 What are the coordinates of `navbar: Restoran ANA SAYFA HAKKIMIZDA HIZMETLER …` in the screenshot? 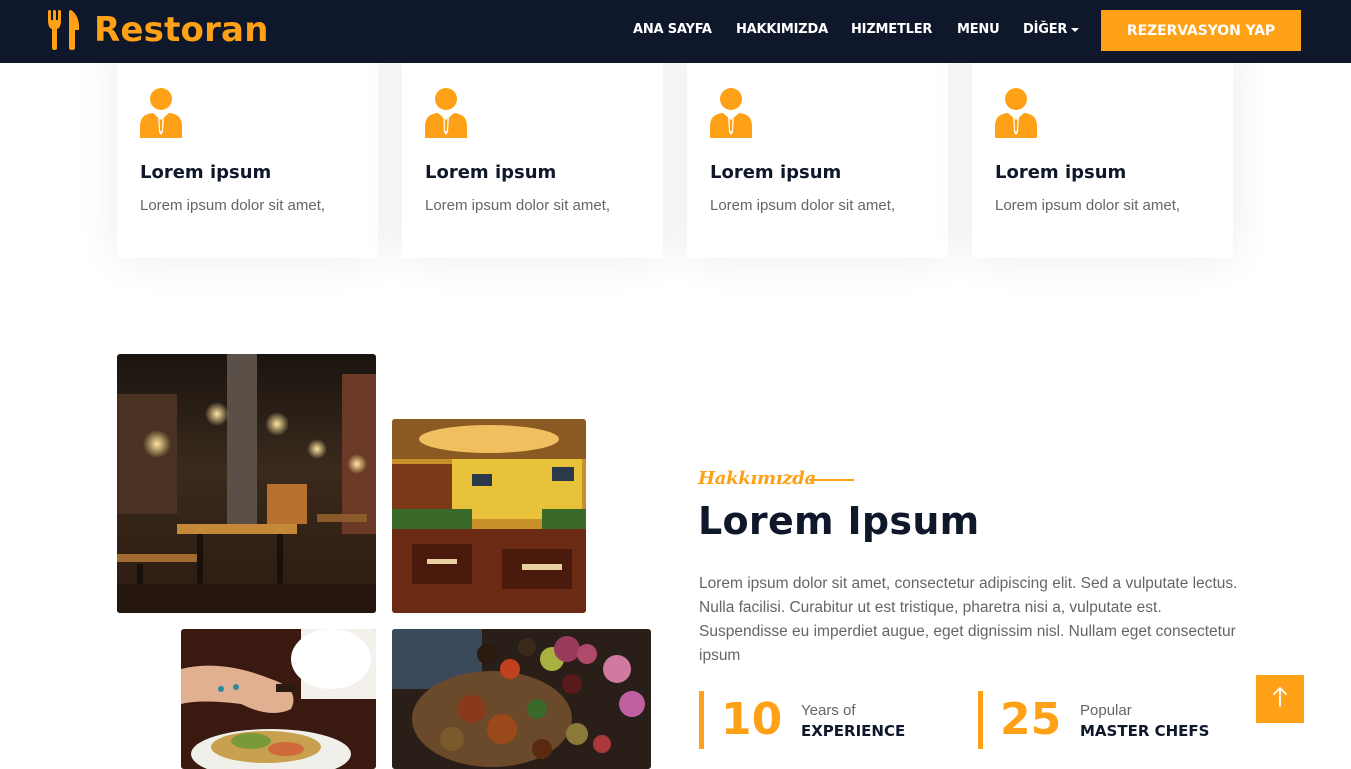 It's located at (675, 31).